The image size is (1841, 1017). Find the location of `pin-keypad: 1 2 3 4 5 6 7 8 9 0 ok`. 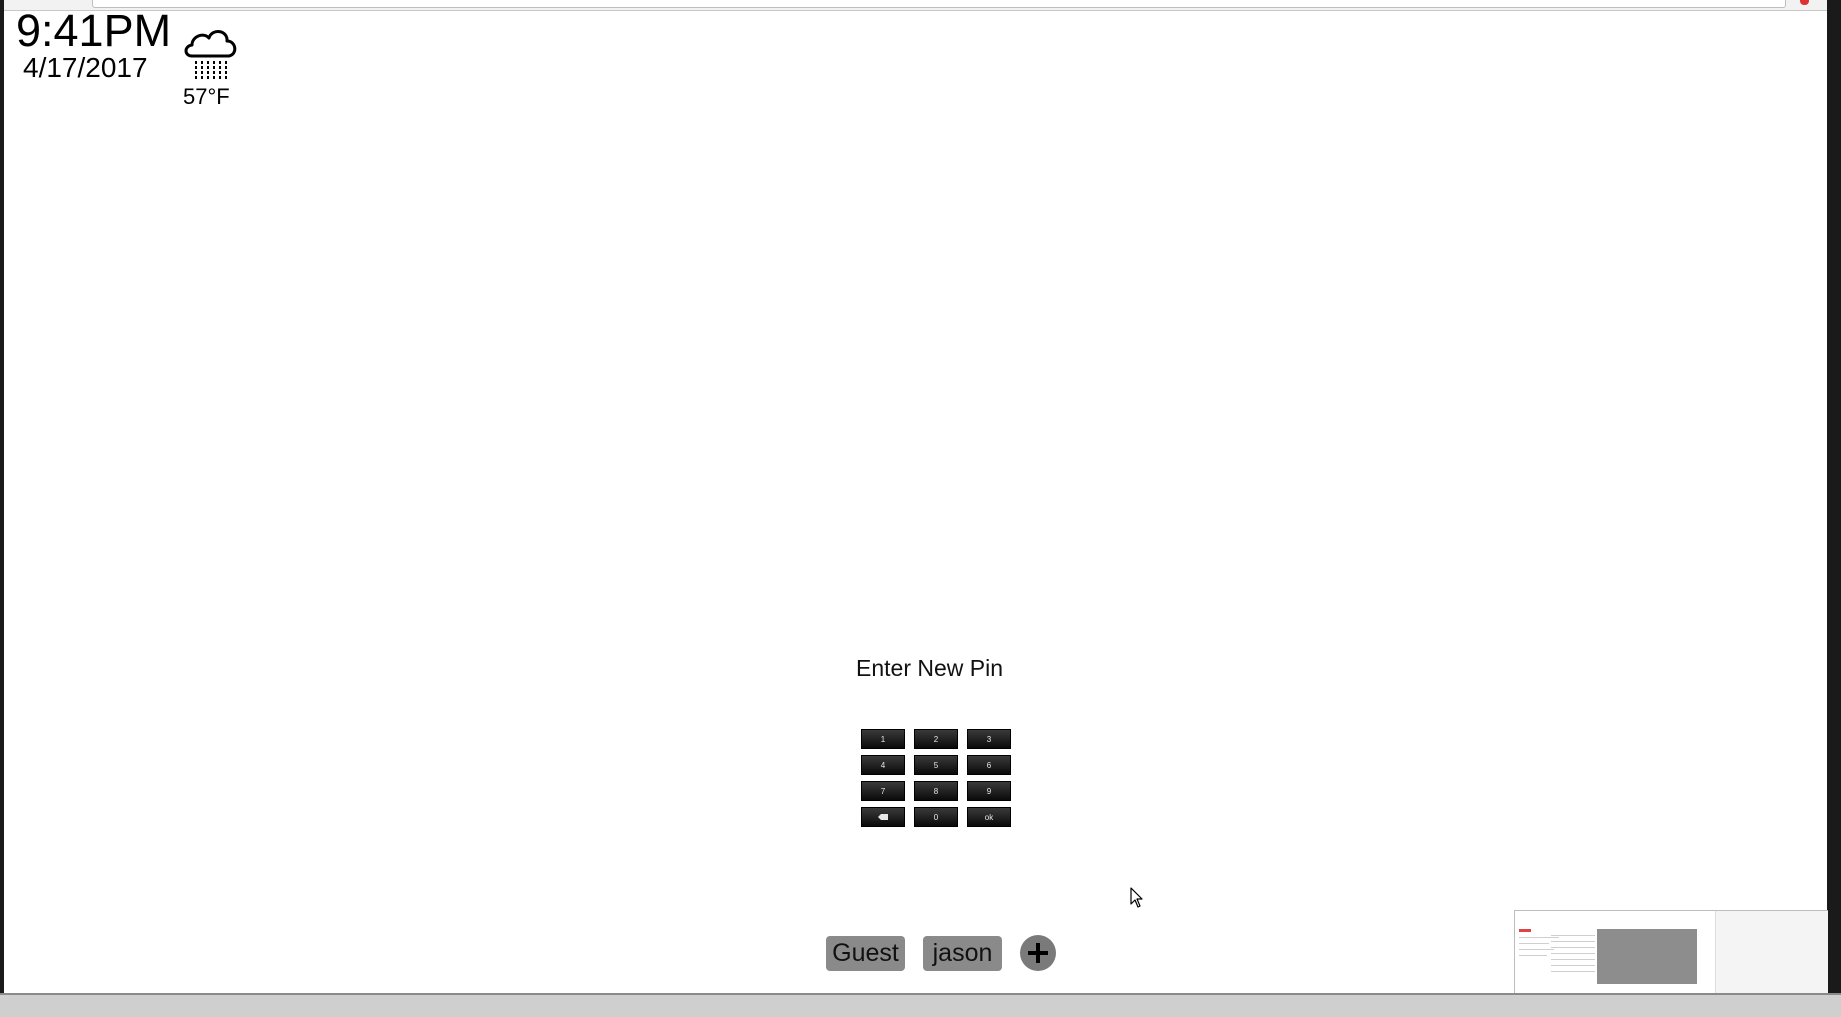

pin-keypad: 1 2 3 4 5 6 7 8 9 0 ok is located at coordinates (936, 778).